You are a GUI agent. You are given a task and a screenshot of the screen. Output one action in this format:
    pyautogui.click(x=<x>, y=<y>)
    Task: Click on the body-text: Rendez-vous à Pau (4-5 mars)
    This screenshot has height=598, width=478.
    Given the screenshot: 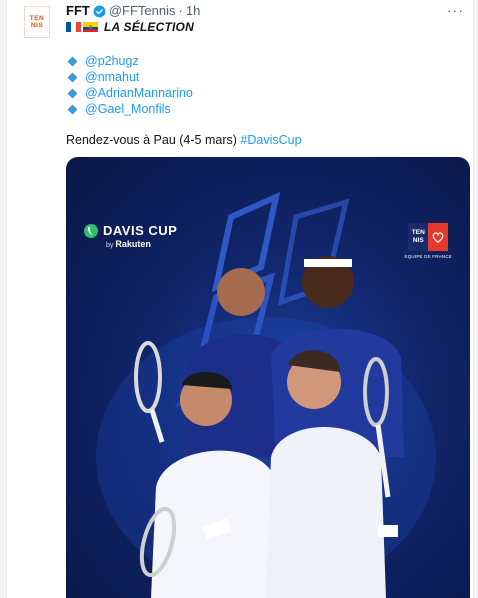 What is the action you would take?
    pyautogui.click(x=151, y=140)
    